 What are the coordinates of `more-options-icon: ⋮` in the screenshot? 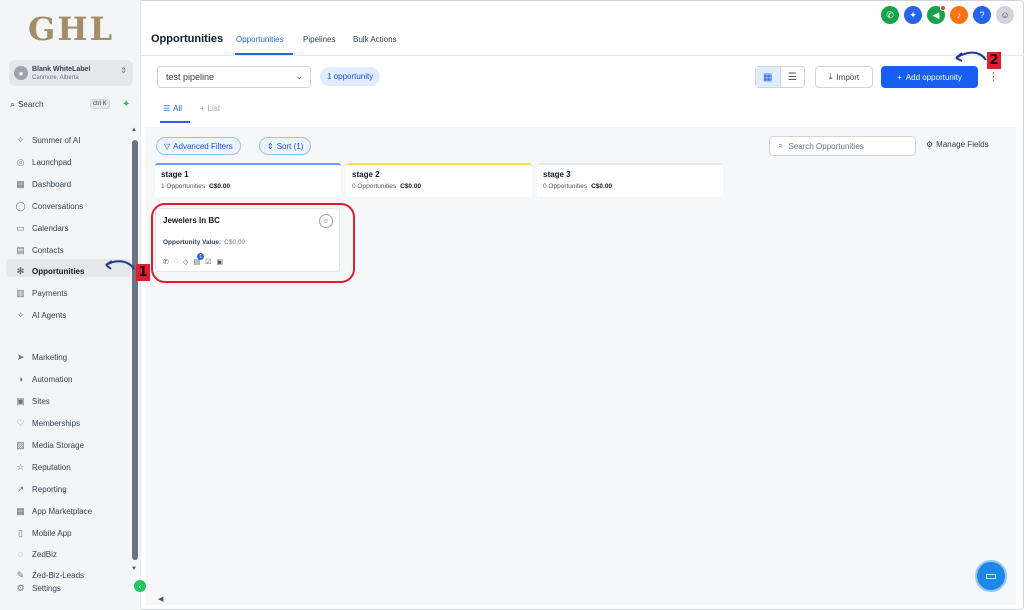 It's located at (993, 76).